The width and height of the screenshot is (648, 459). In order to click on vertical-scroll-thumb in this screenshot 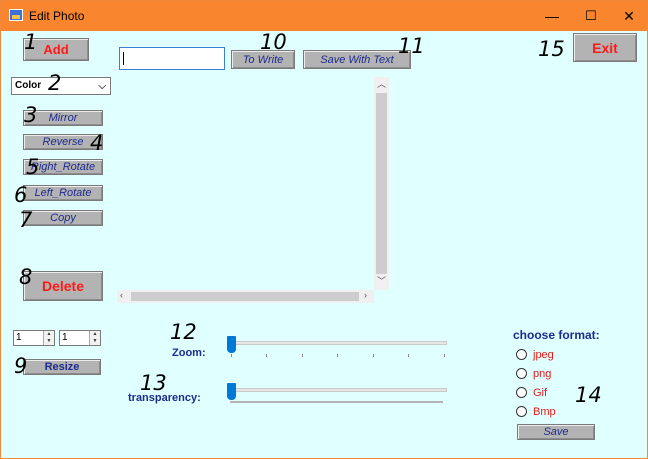, I will do `click(381, 183)`.